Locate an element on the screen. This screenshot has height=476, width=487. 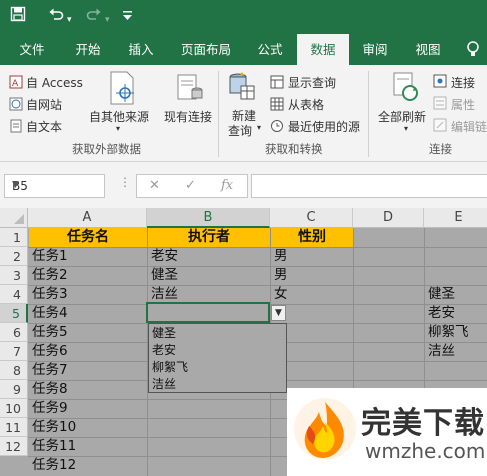
dropdown-option: 洁丝 is located at coordinates (217, 384).